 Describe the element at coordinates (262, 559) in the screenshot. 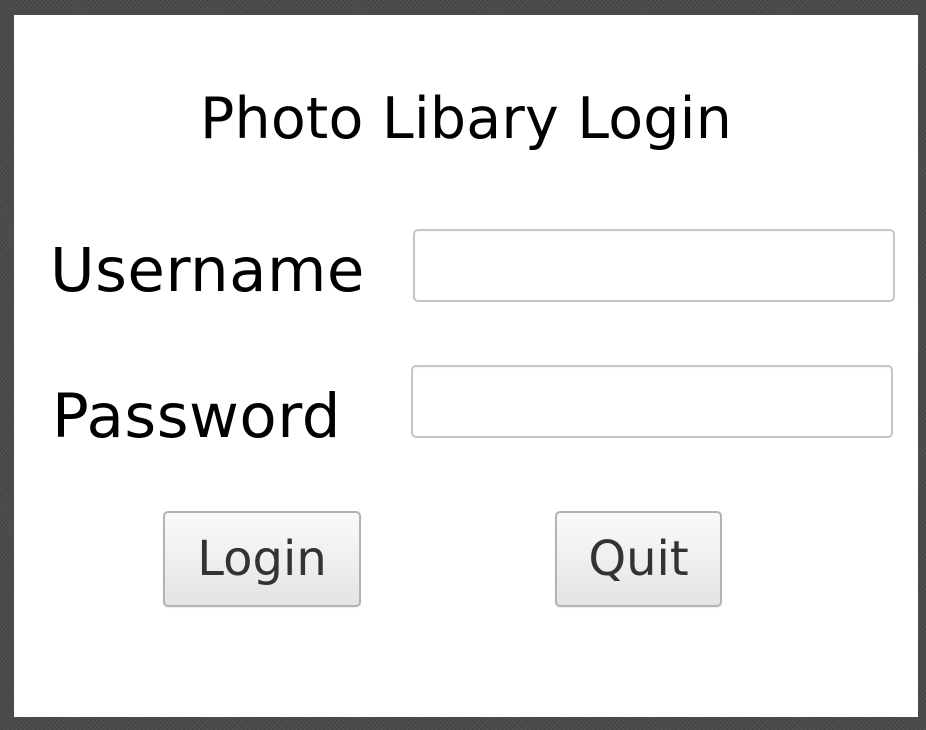

I see `login-button: Login` at that location.